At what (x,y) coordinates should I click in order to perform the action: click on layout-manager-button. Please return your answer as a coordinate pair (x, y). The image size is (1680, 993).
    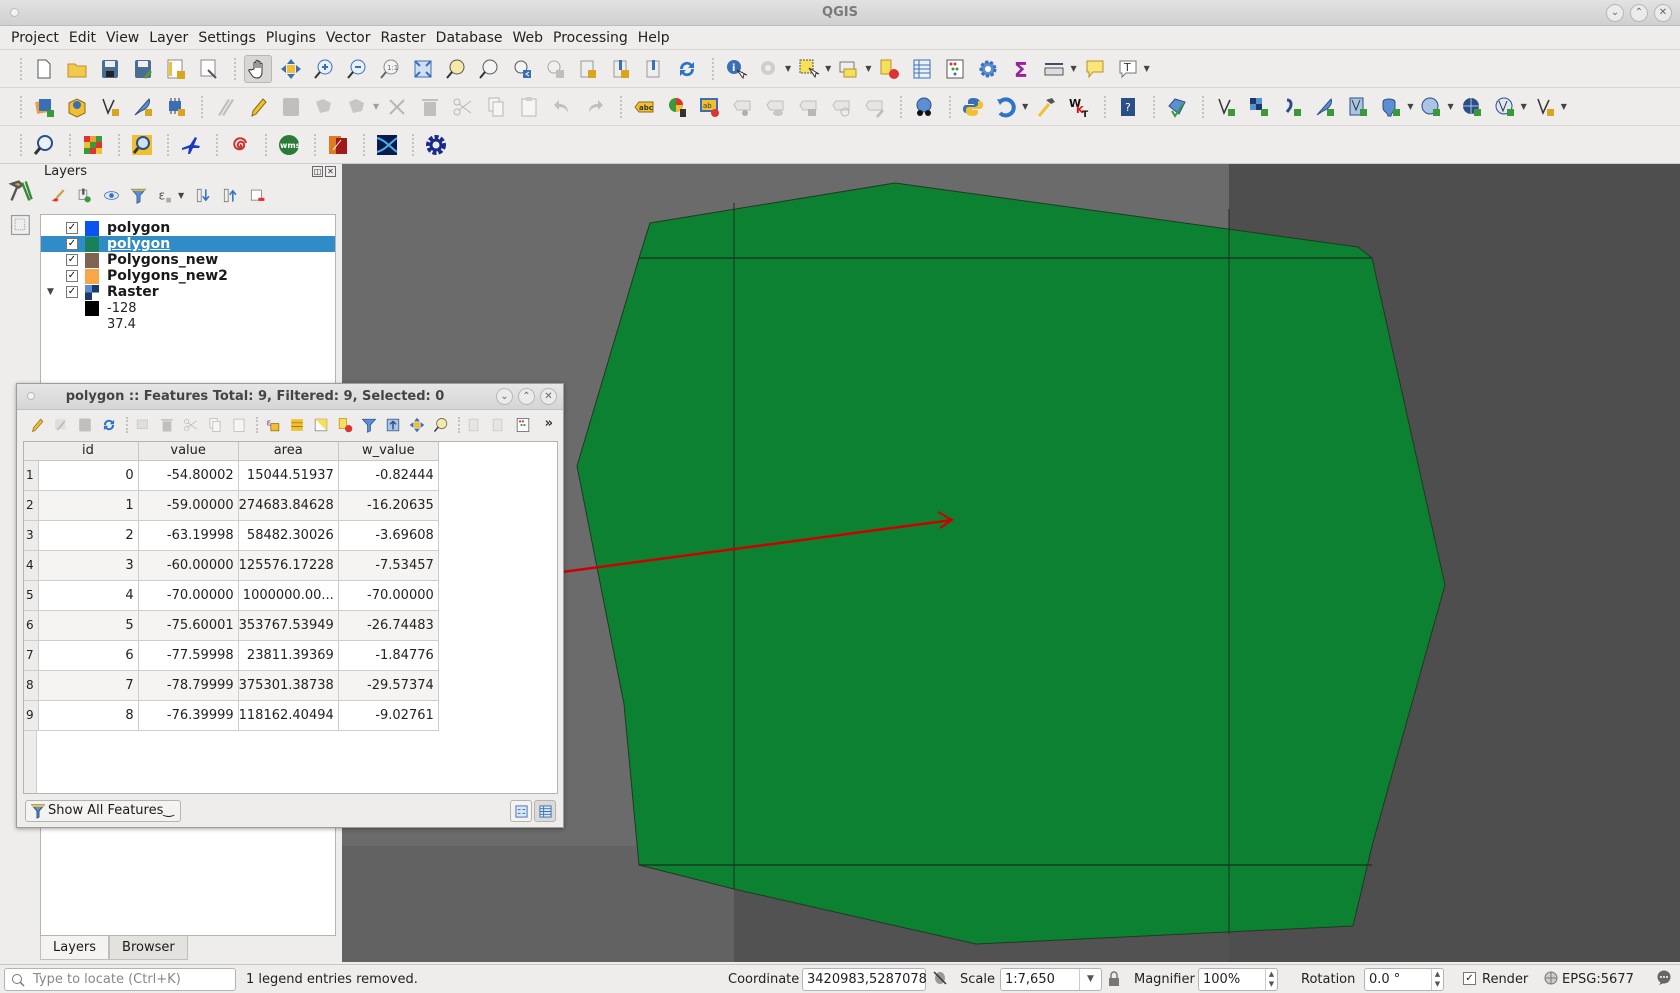
    Looking at the image, I should click on (209, 69).